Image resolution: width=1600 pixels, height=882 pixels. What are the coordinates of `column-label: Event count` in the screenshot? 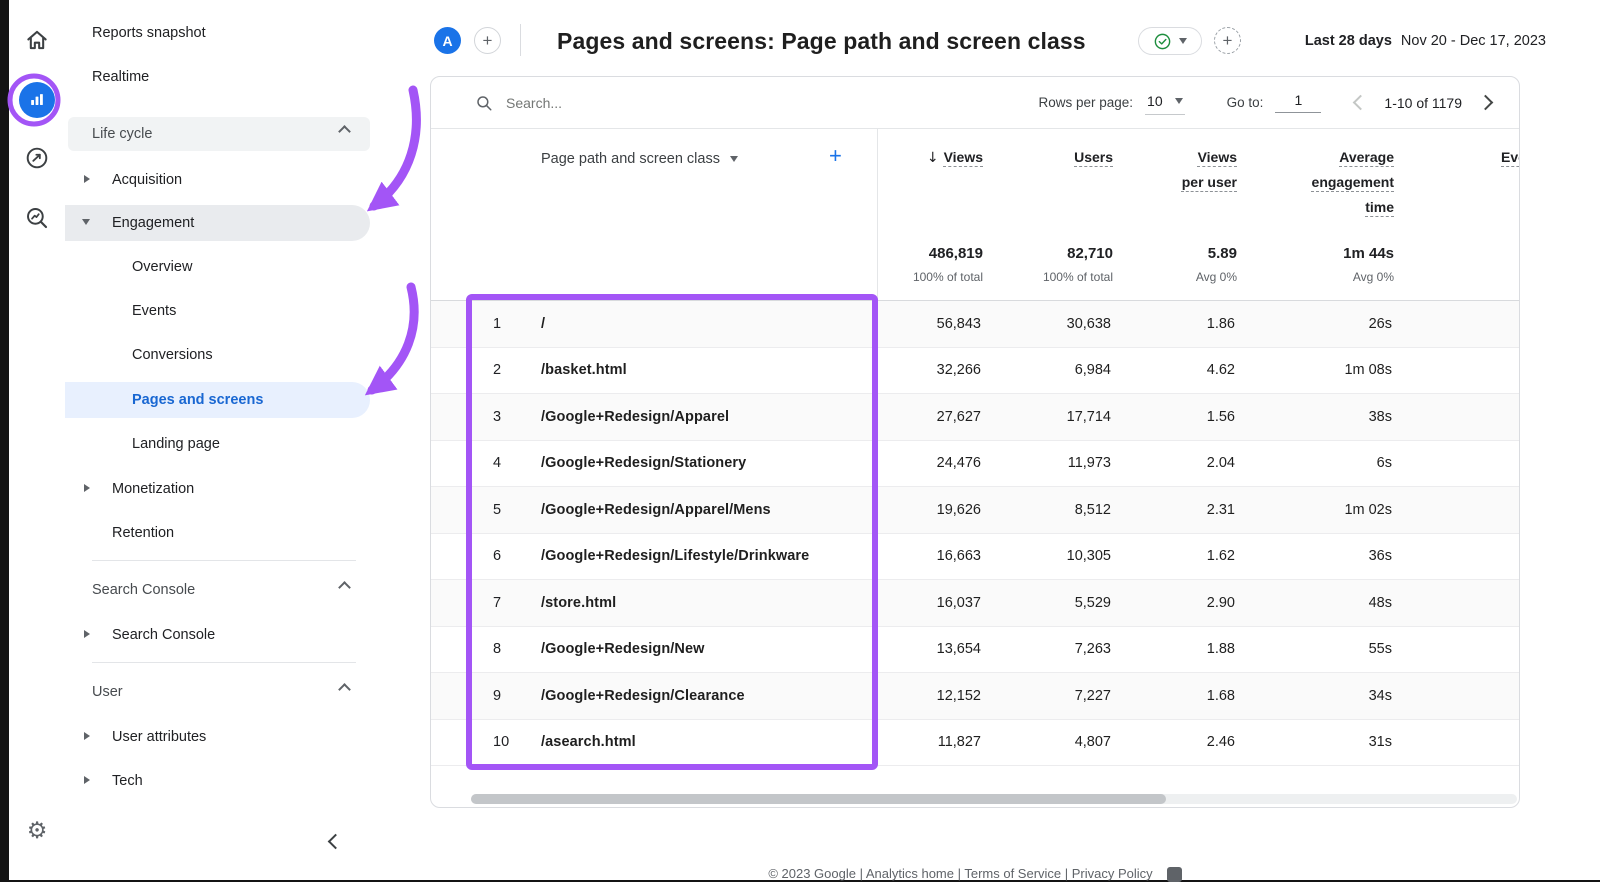 It's located at (1510, 157).